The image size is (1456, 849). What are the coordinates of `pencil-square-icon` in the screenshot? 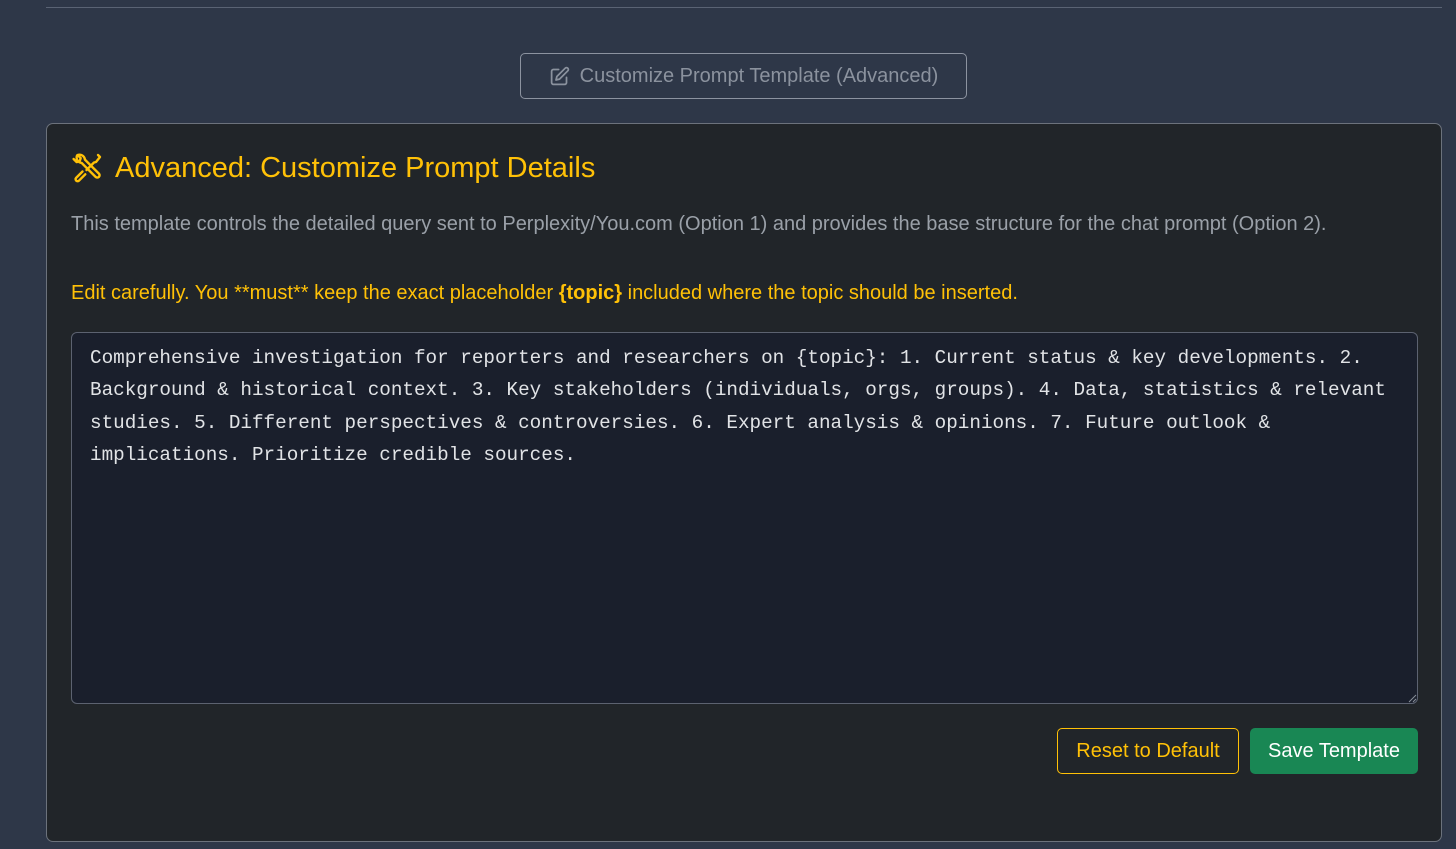 It's located at (559, 75).